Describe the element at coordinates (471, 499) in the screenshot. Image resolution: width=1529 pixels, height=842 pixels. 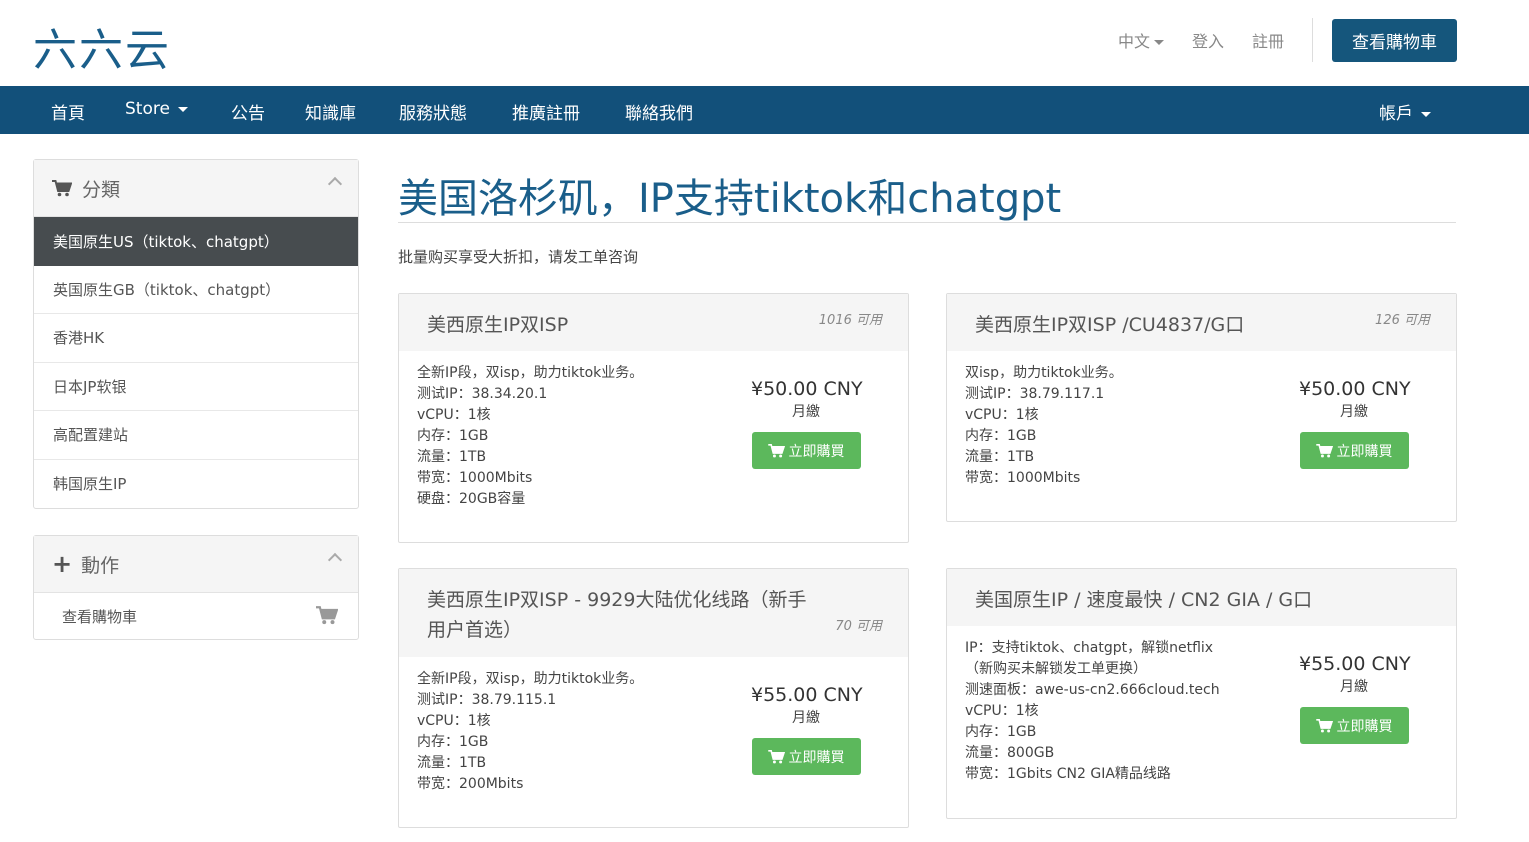
I see `product-desc-line: 硬盘：20GB容量` at that location.